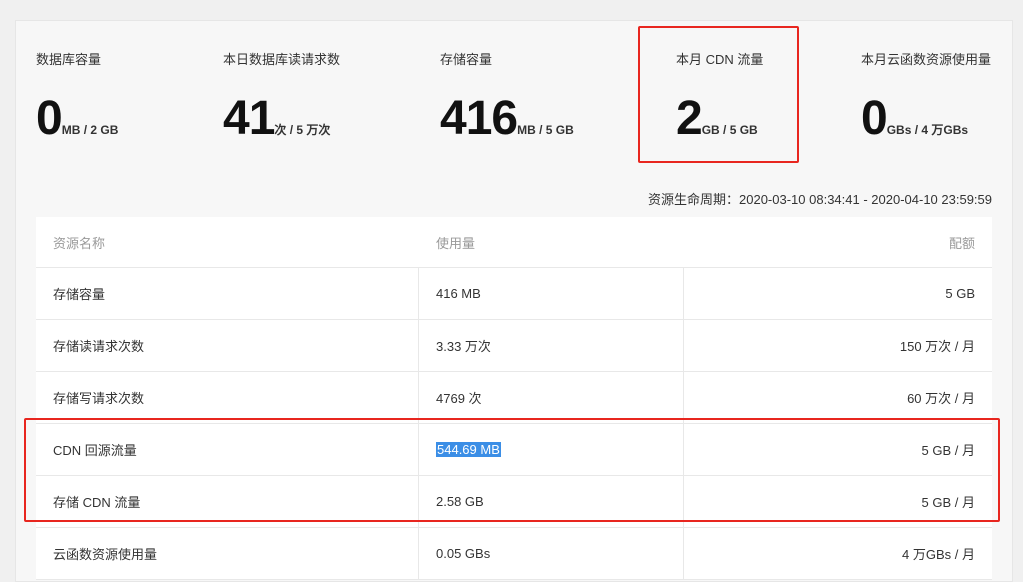  I want to click on table-row: 存储容量 416 MB 5 GB, so click(514, 294).